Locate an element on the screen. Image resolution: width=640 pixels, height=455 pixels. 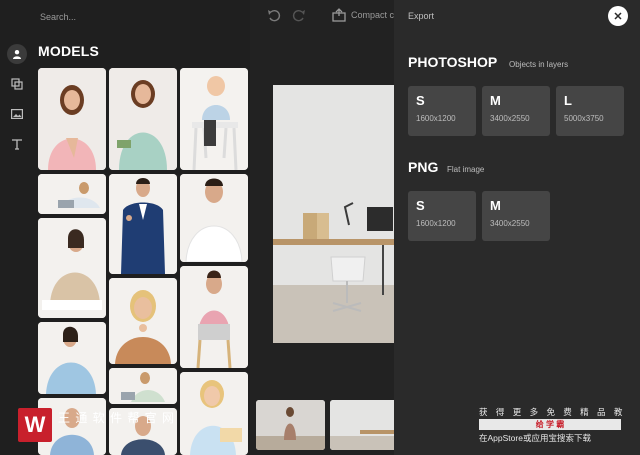
export-icon is located at coordinates (339, 16).